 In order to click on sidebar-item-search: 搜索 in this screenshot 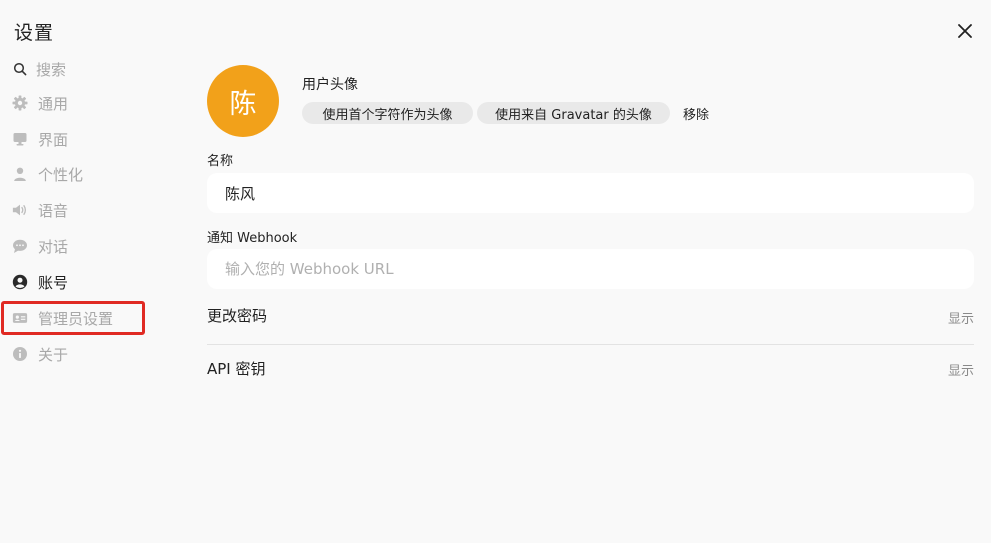, I will do `click(74, 69)`.